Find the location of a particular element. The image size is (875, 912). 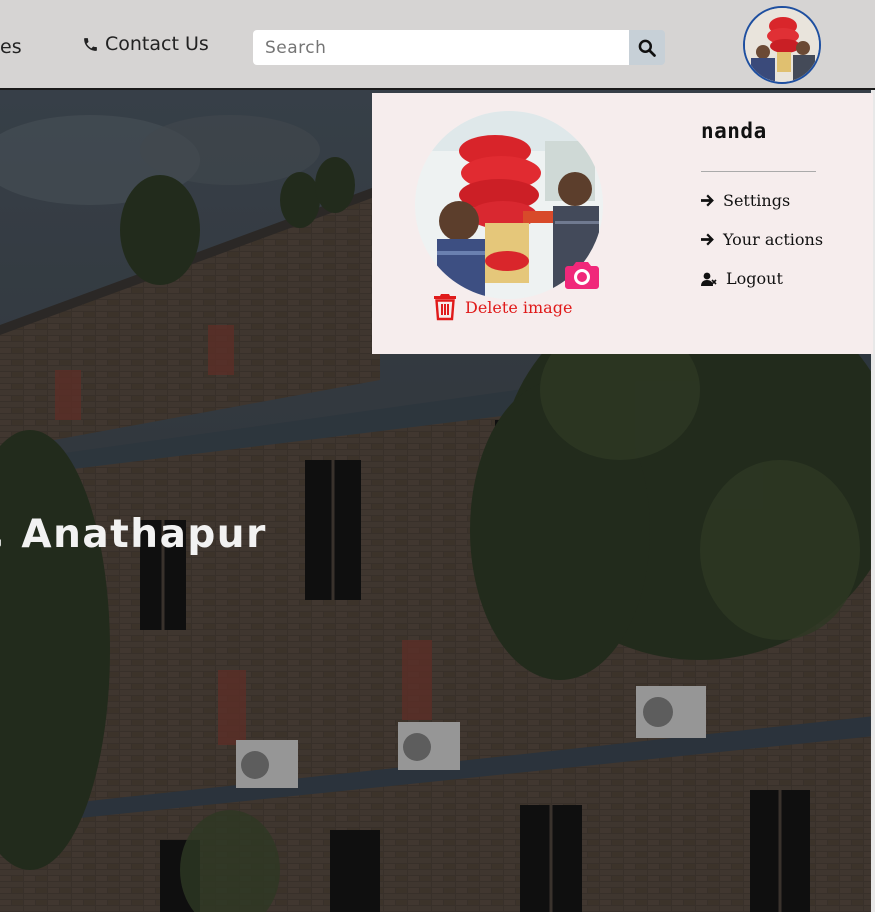

menu-item-your-actions-label: Your actions is located at coordinates (773, 239).